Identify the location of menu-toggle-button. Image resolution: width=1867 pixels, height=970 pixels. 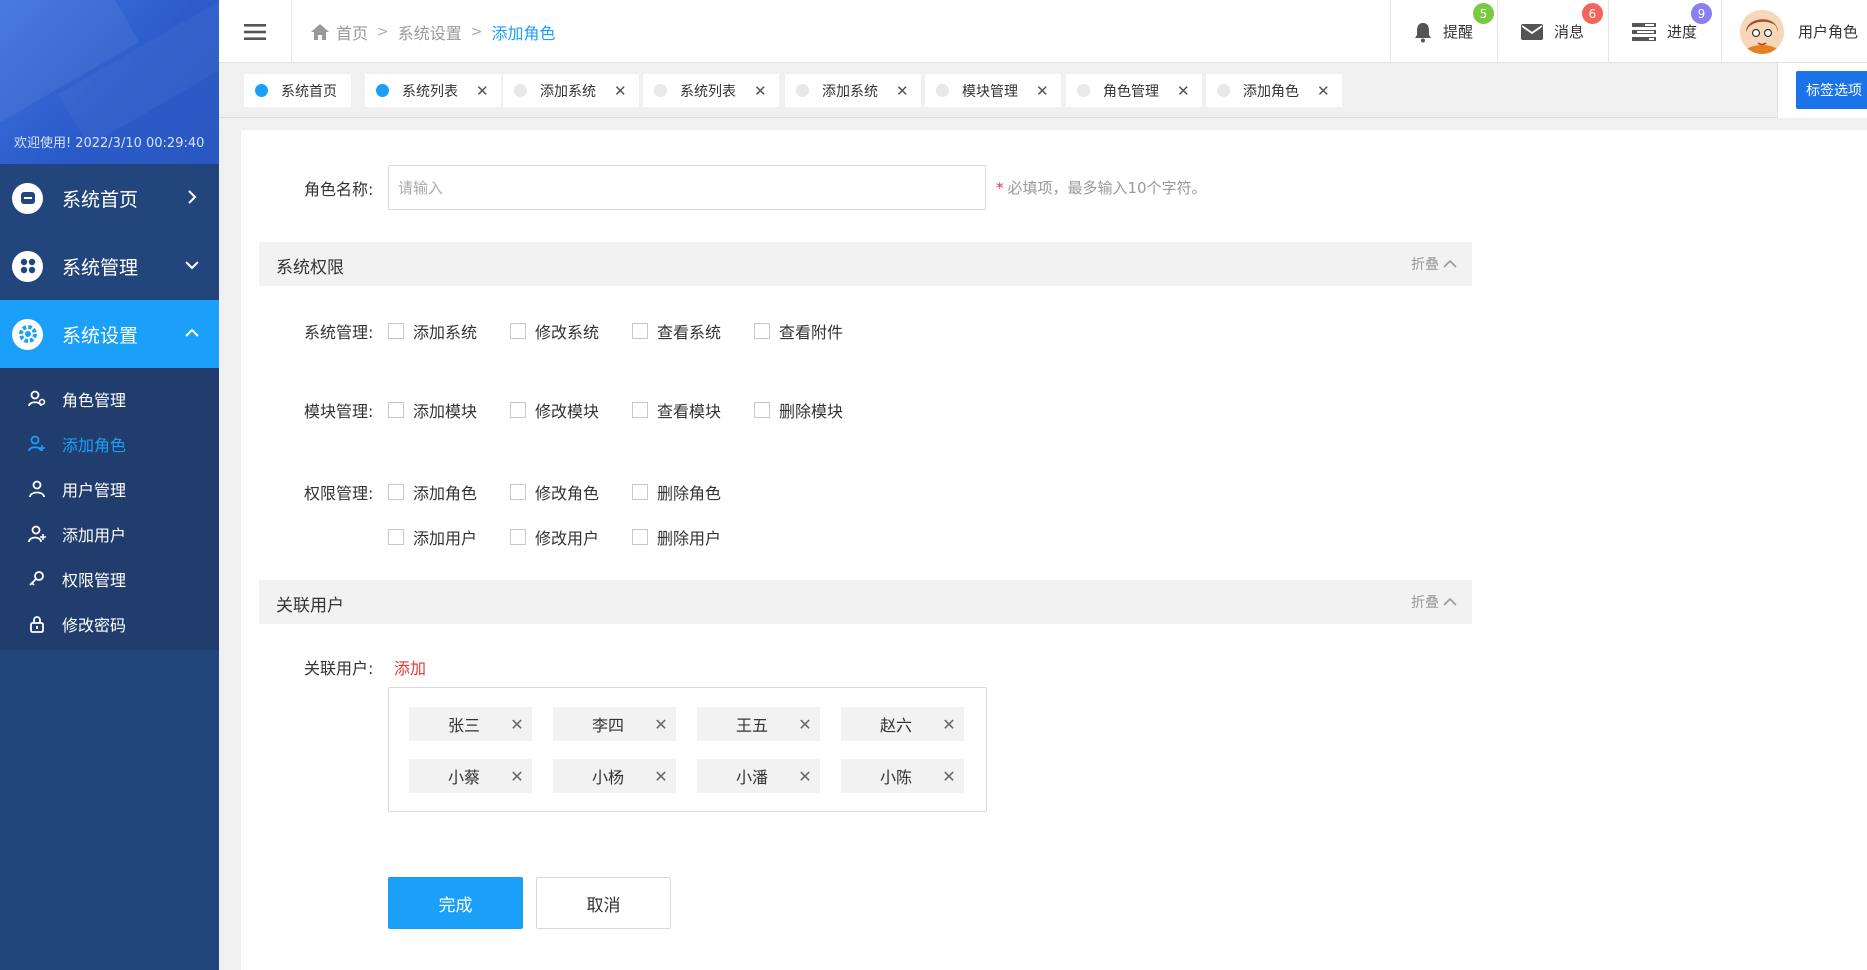
(255, 31).